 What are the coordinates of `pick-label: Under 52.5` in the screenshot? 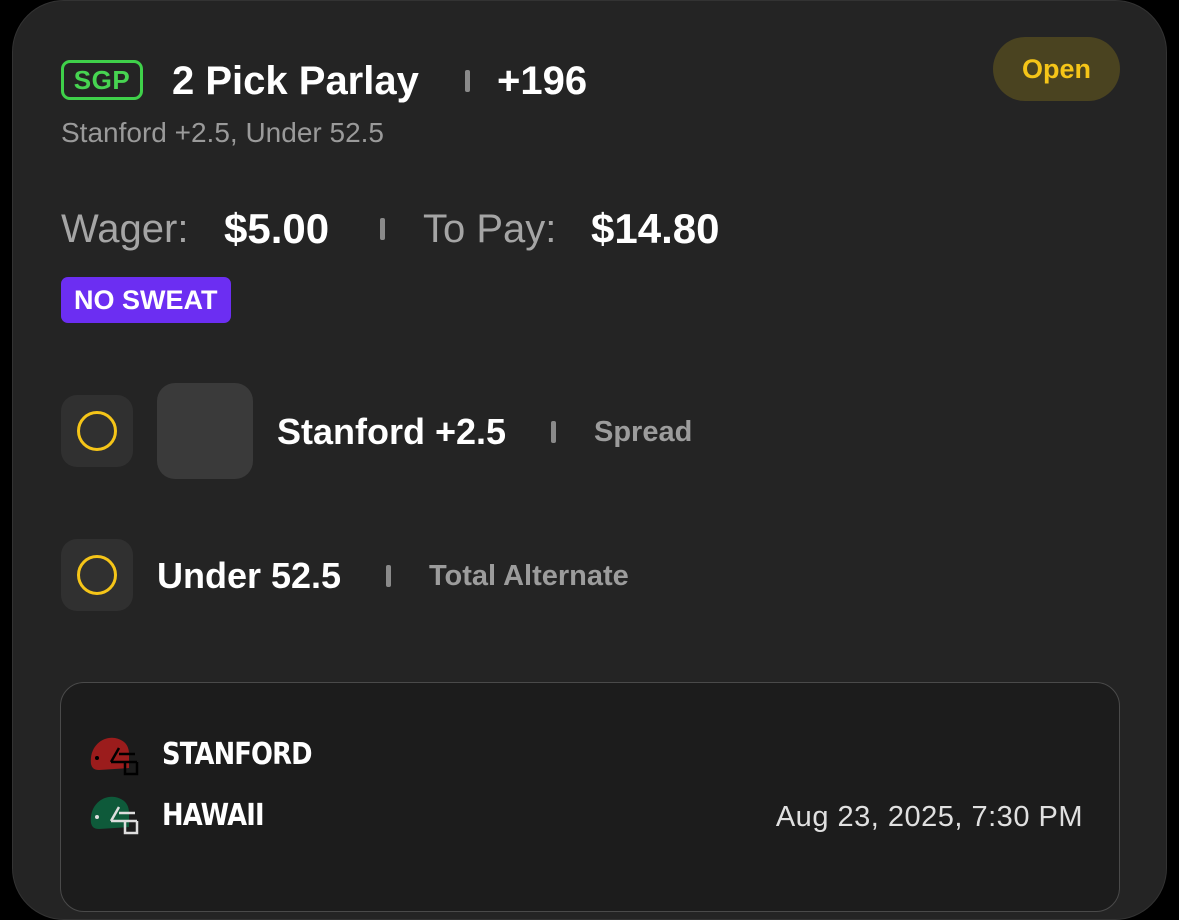 It's located at (249, 575).